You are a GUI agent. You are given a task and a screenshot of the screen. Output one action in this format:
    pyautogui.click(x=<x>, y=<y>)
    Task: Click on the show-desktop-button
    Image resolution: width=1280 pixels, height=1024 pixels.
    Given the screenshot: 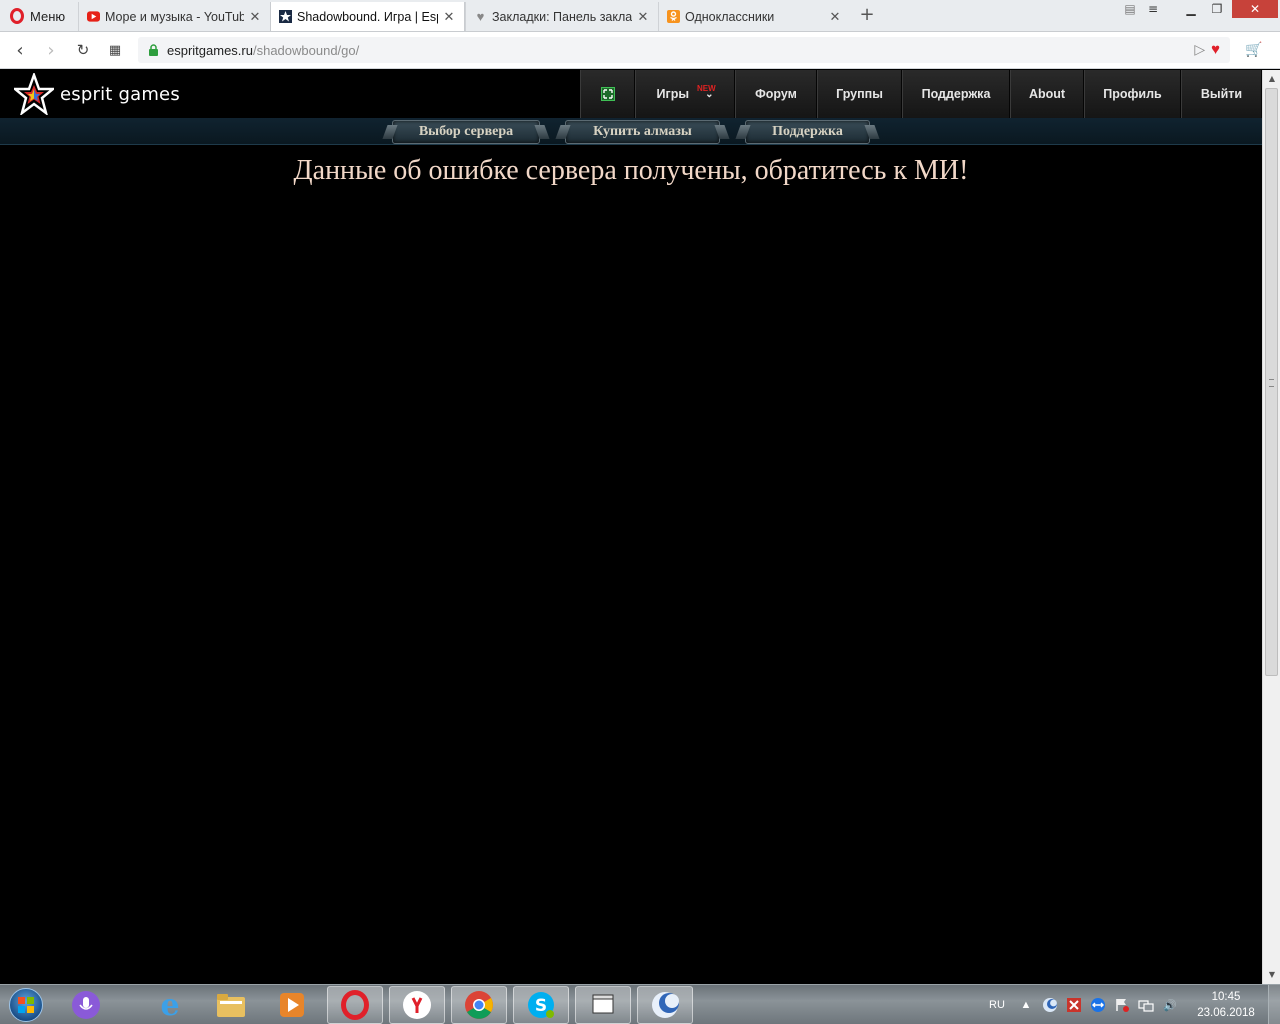 What is the action you would take?
    pyautogui.click(x=1274, y=1004)
    